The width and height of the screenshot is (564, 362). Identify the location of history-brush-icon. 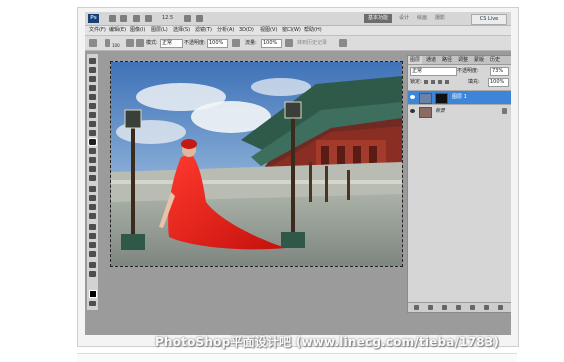
(93, 43).